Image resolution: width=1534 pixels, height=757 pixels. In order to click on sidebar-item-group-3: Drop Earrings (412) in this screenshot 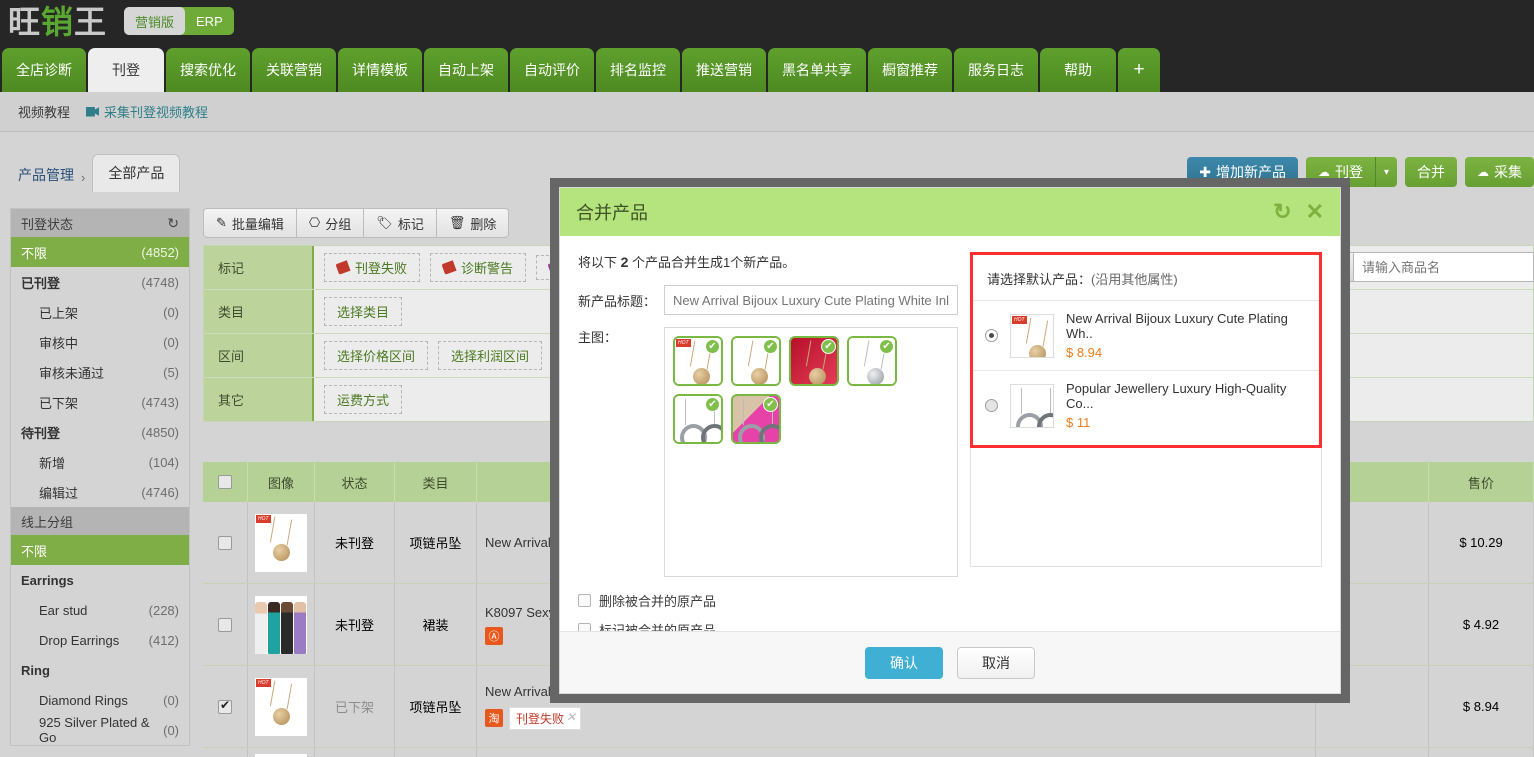, I will do `click(100, 640)`.